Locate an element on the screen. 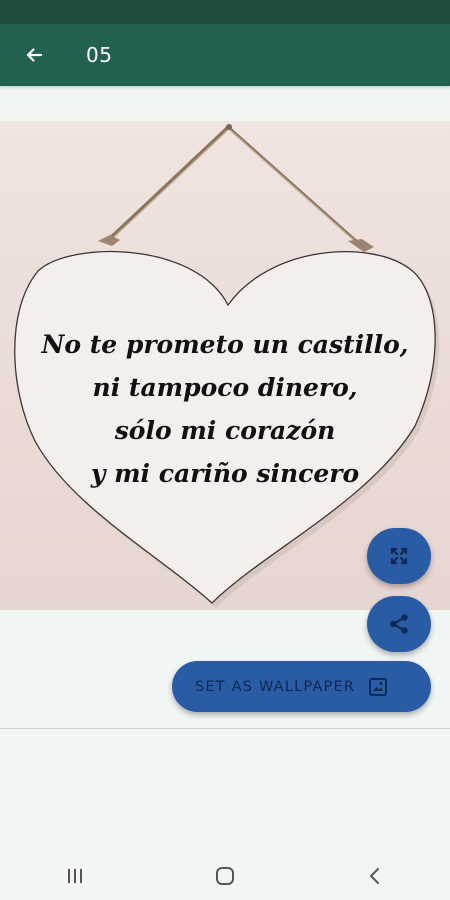  quote-line: sólo mi corazón is located at coordinates (225, 430).